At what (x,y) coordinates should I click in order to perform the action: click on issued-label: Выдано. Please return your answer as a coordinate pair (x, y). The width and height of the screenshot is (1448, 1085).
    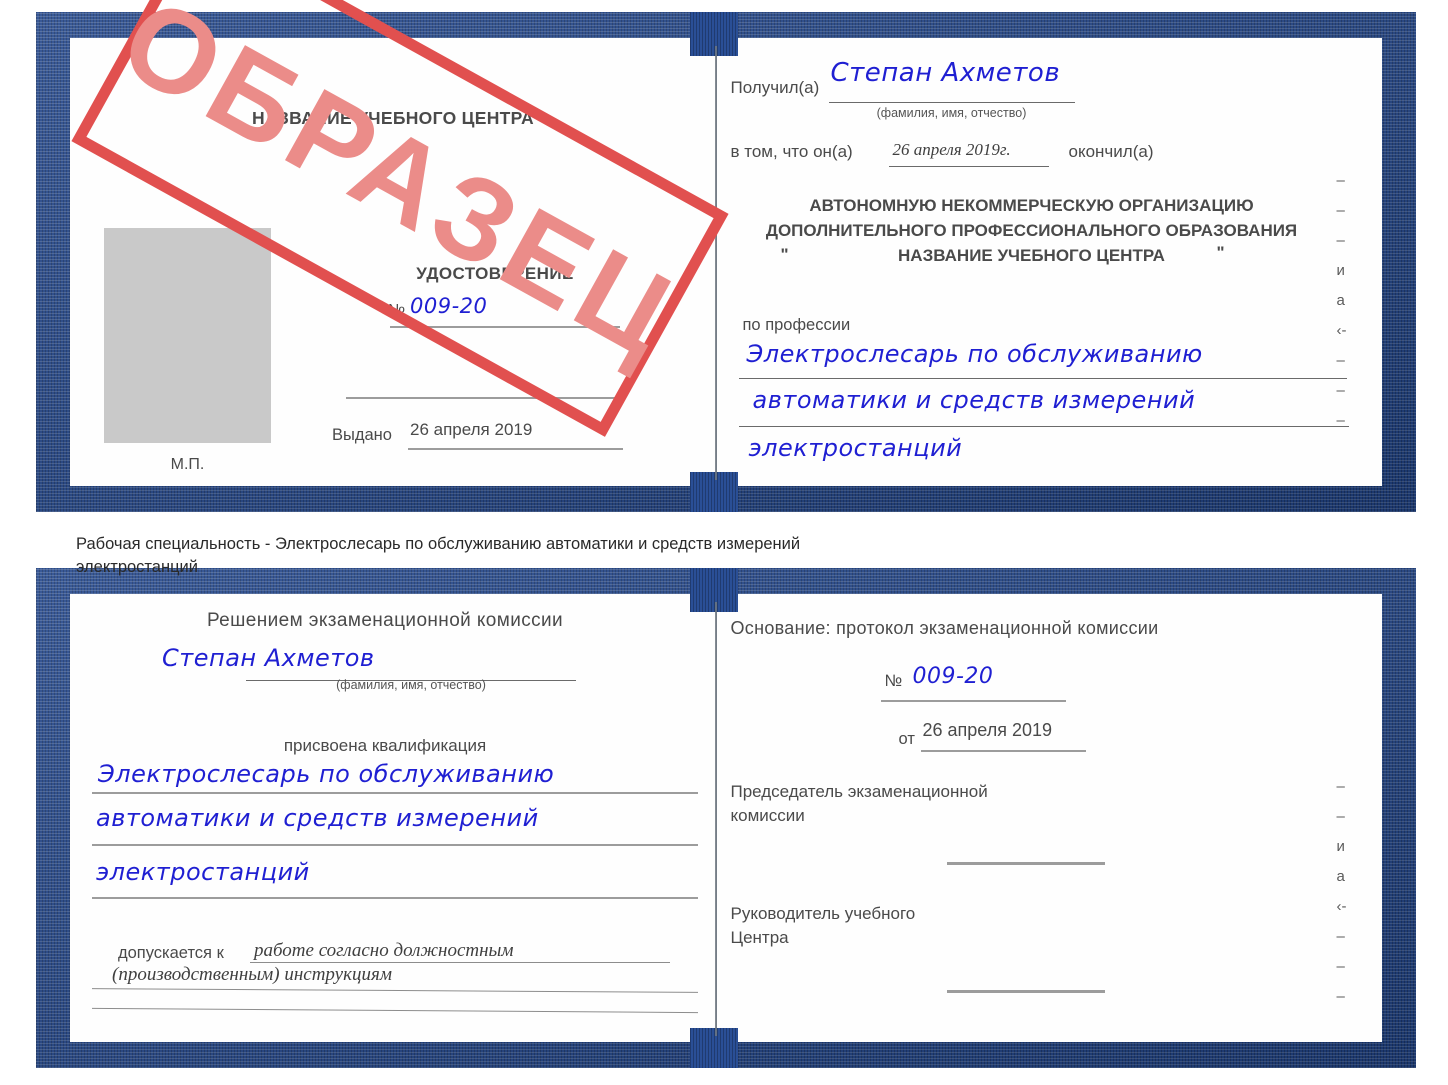
    Looking at the image, I should click on (362, 435).